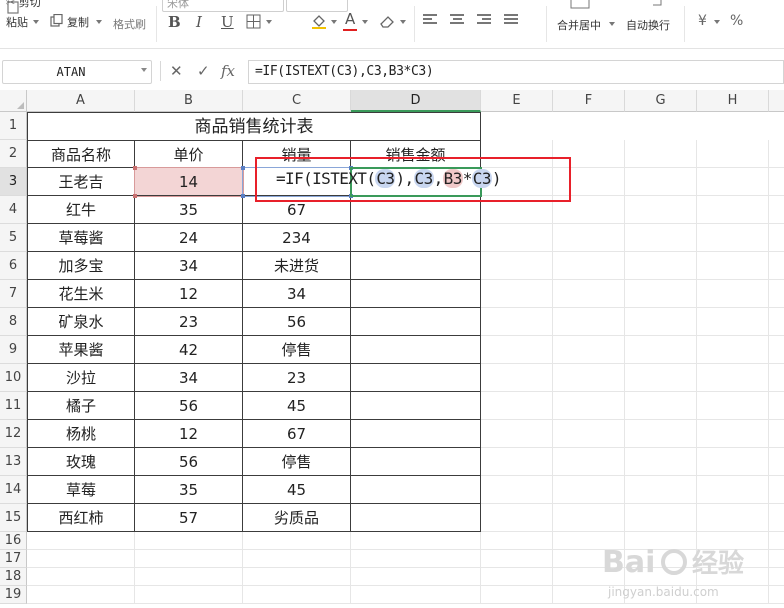 This screenshot has height=608, width=784. What do you see at coordinates (297, 577) in the screenshot?
I see `cell-c18` at bounding box center [297, 577].